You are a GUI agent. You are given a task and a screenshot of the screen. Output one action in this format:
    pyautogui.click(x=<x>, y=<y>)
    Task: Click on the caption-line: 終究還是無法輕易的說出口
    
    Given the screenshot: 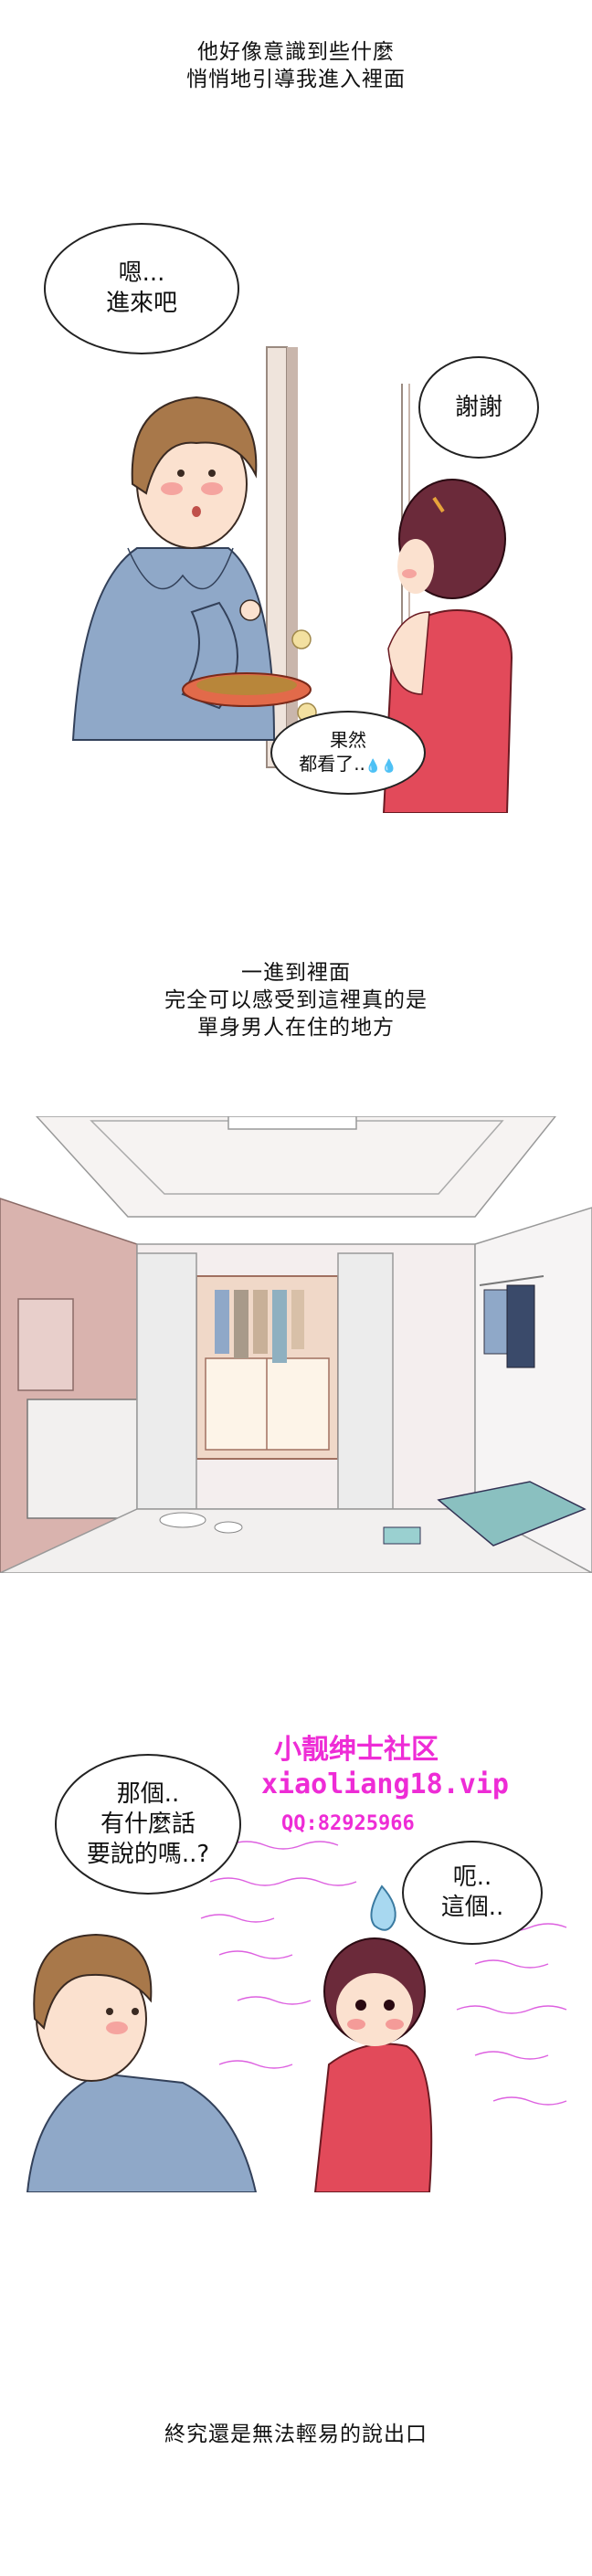 What is the action you would take?
    pyautogui.click(x=296, y=2434)
    